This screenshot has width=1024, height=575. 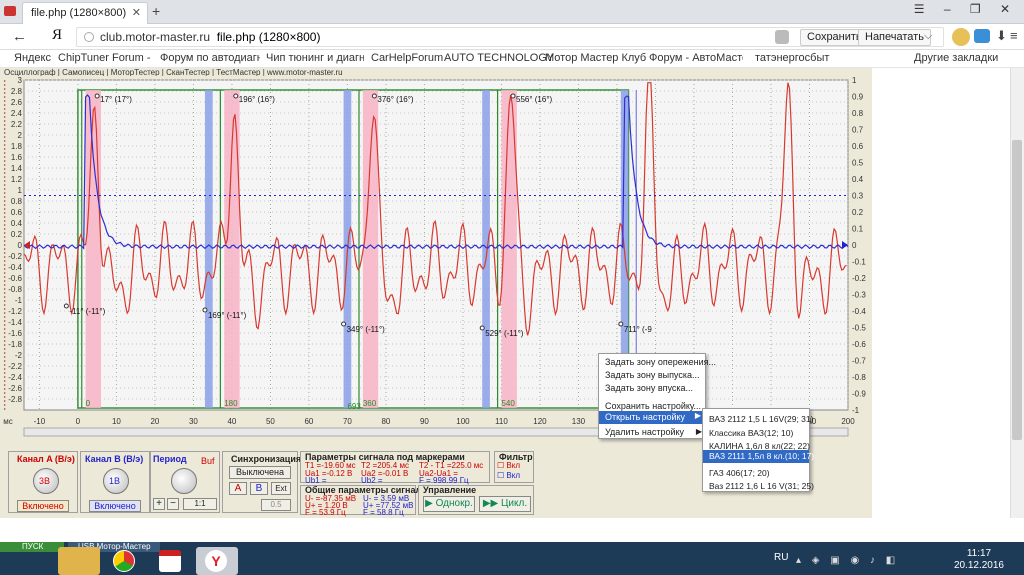 I want to click on pdf-icon, so click(x=171, y=561).